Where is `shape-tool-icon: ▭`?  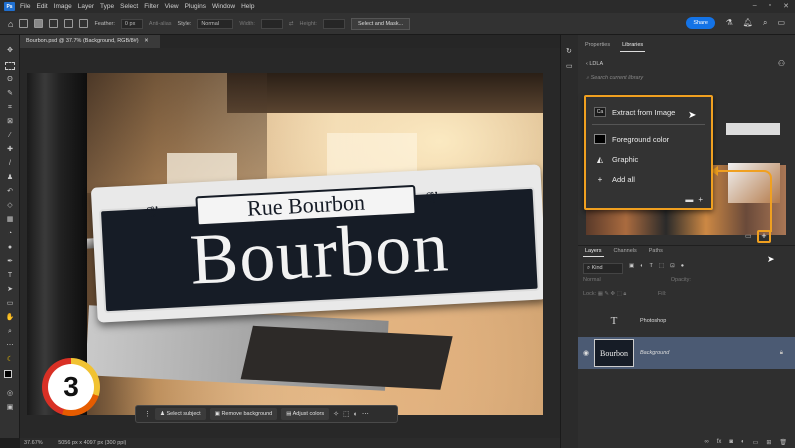
shape-tool-icon: ▭ is located at coordinates (10, 304).